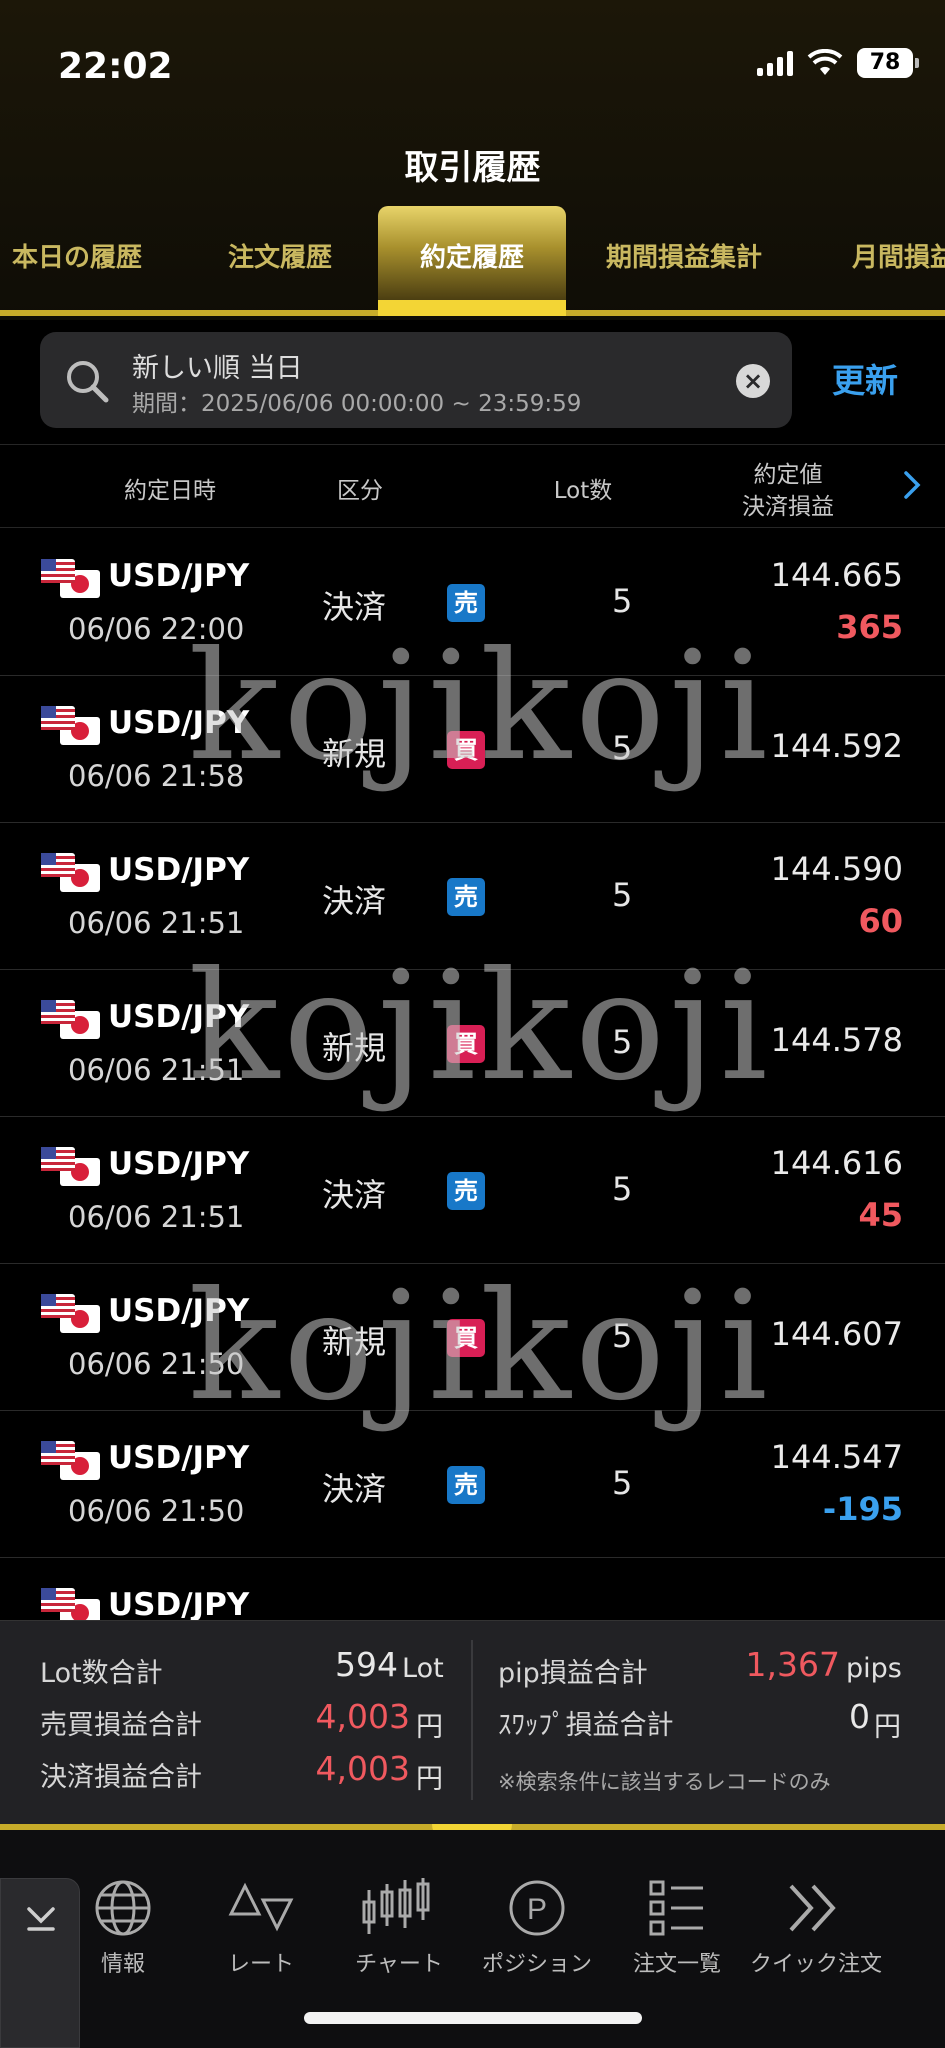 The width and height of the screenshot is (945, 2048). I want to click on order-list-icon, so click(676, 1908).